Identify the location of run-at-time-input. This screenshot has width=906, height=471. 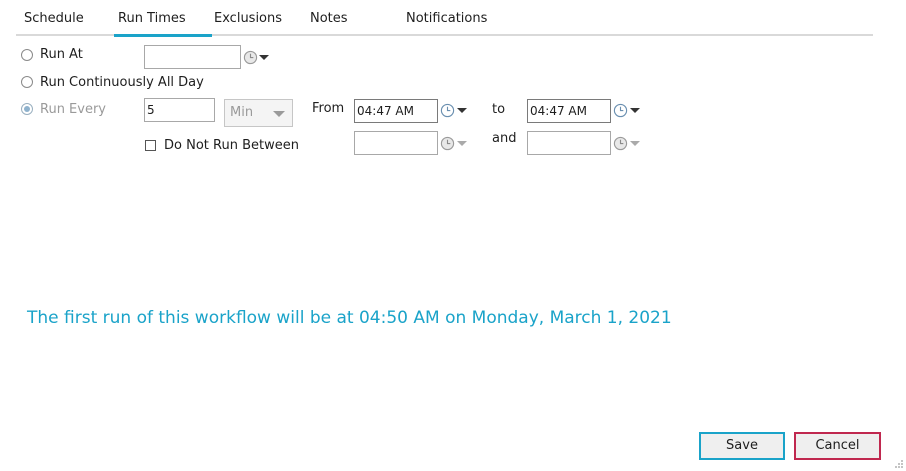
(192, 57).